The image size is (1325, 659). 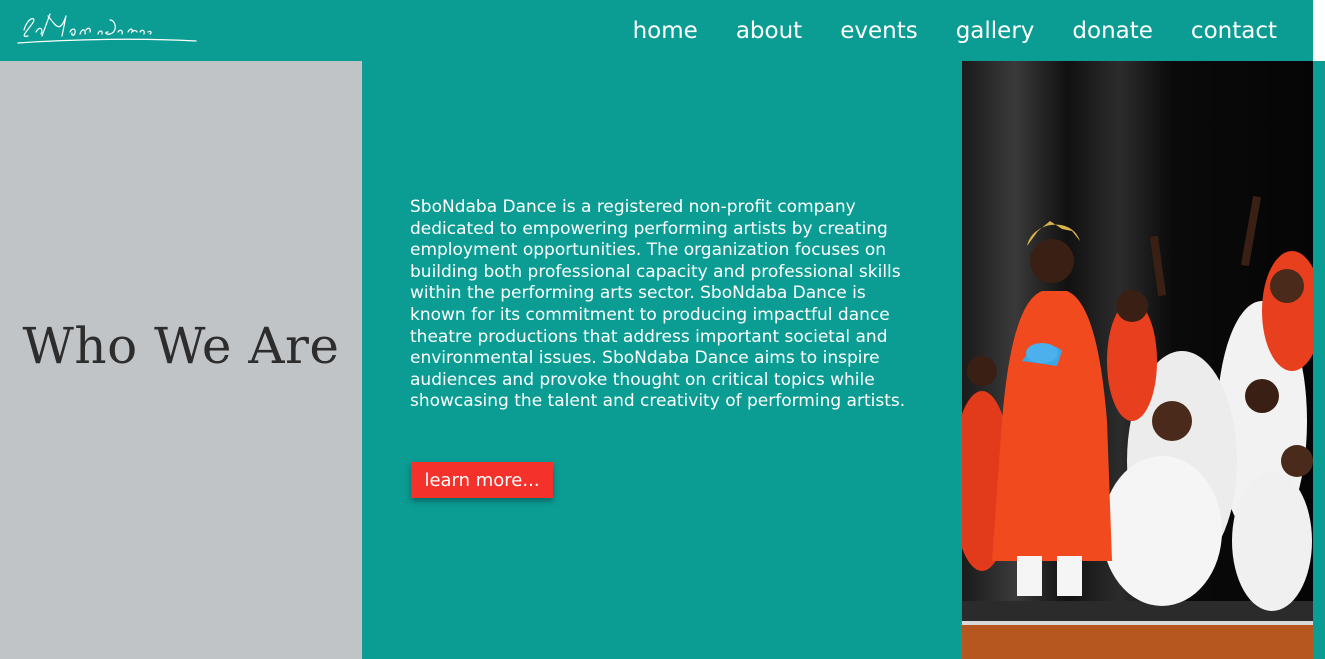 What do you see at coordinates (1112, 31) in the screenshot?
I see `nav-donate-link: donate` at bounding box center [1112, 31].